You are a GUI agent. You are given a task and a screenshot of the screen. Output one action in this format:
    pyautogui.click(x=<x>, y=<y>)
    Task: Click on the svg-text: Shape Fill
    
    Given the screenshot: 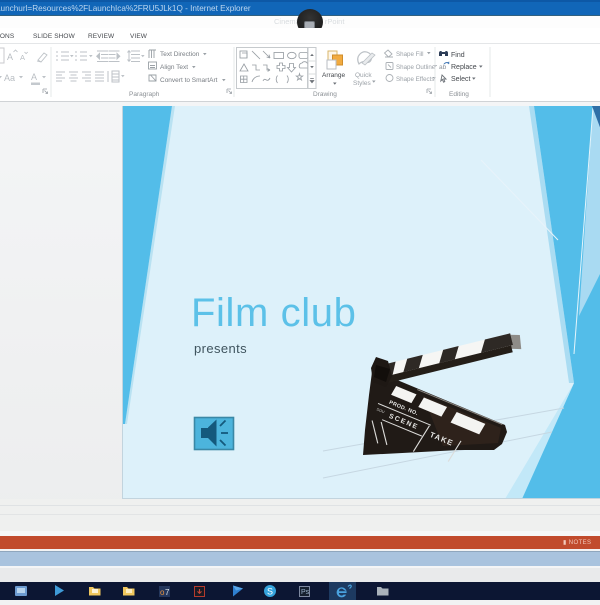 What is the action you would take?
    pyautogui.click(x=410, y=54)
    